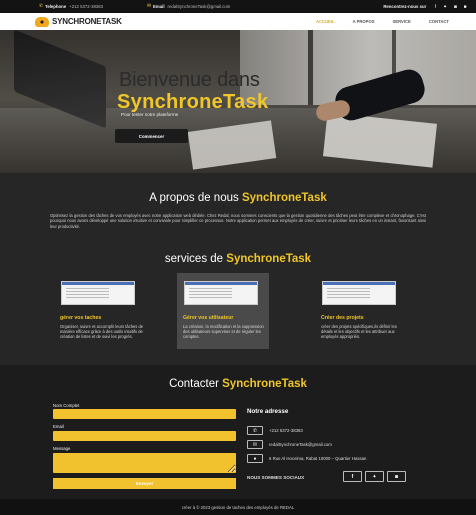 The width and height of the screenshot is (476, 515). I want to click on message-label: Message, so click(62, 448).